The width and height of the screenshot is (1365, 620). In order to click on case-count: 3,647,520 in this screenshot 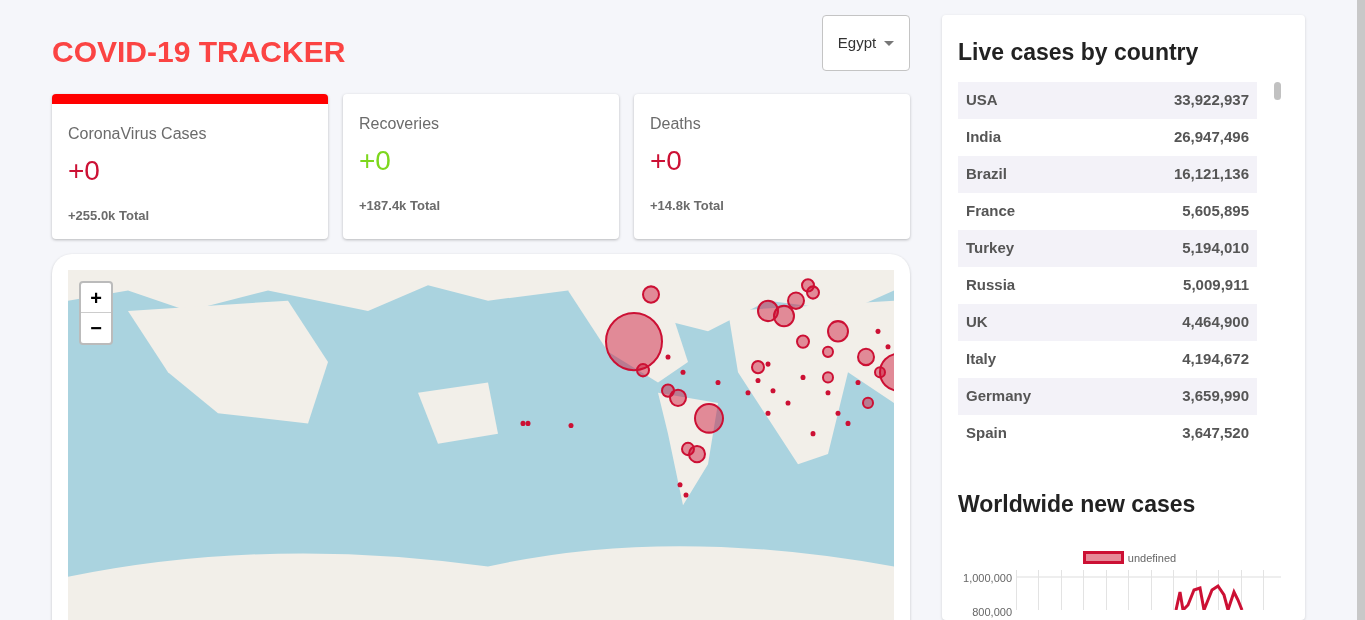, I will do `click(1215, 432)`.